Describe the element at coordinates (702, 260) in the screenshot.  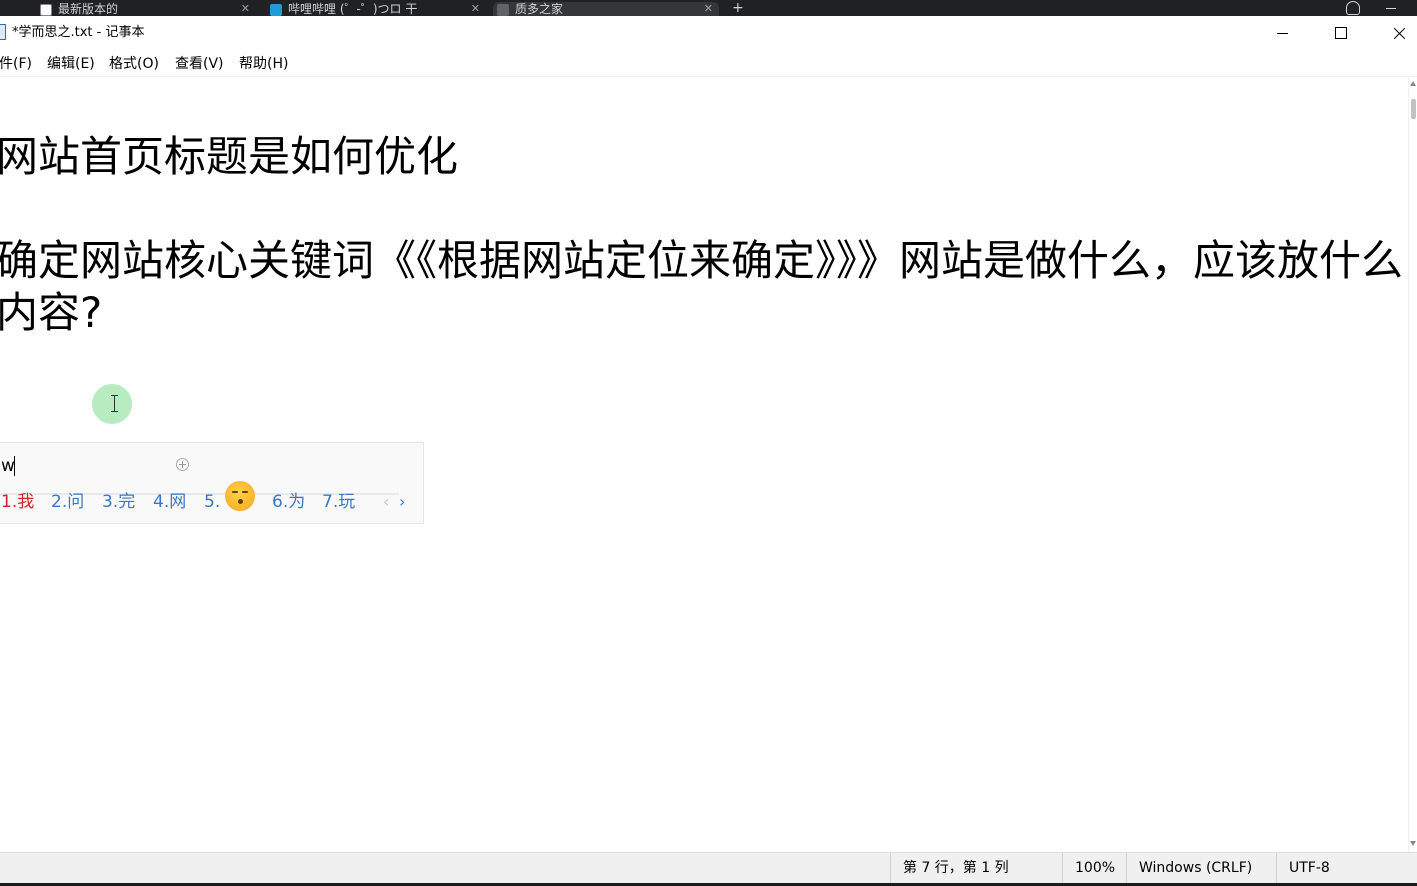
I see `text-line: 确定网站核心关键词《《根据网站定位来确定》》》网站是做什么，应该放什么` at that location.